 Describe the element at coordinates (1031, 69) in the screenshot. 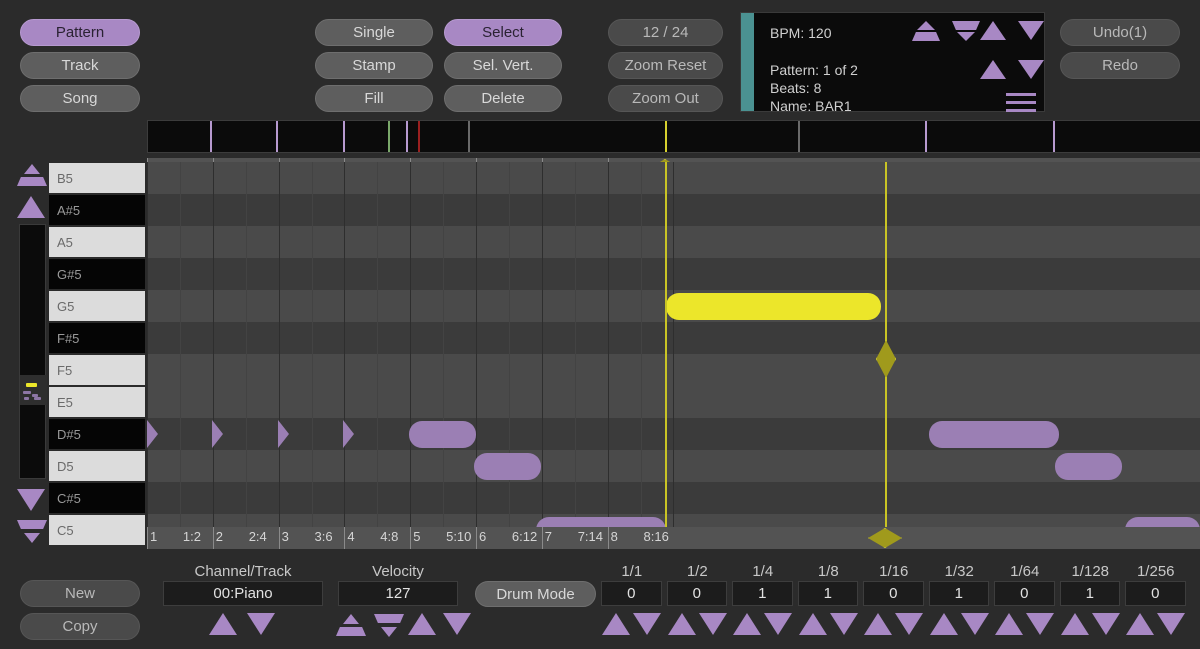

I see `pattern-down-icon` at that location.